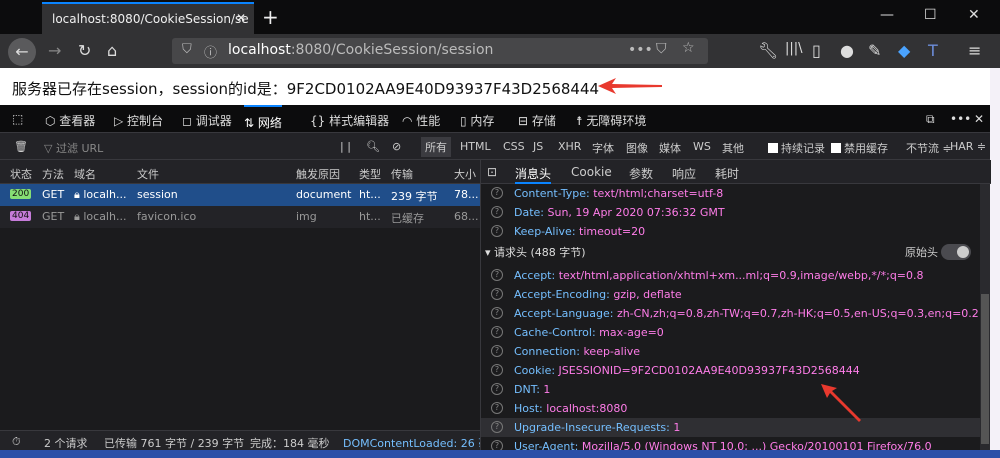  I want to click on header-row: ? Host: localhost:8080, so click(731, 408).